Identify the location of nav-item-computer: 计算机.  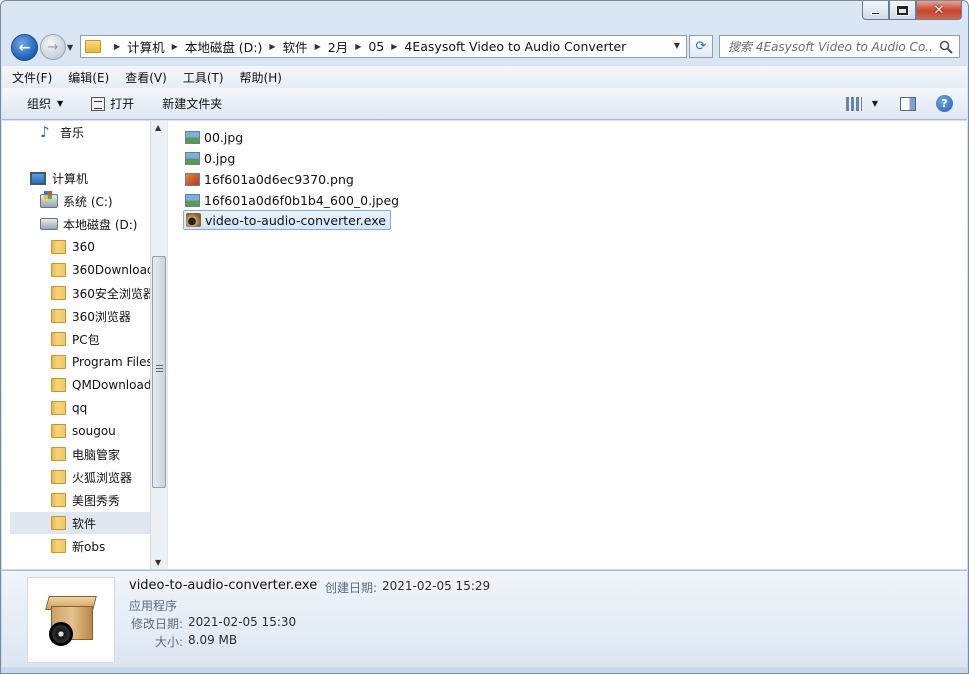
(59, 178).